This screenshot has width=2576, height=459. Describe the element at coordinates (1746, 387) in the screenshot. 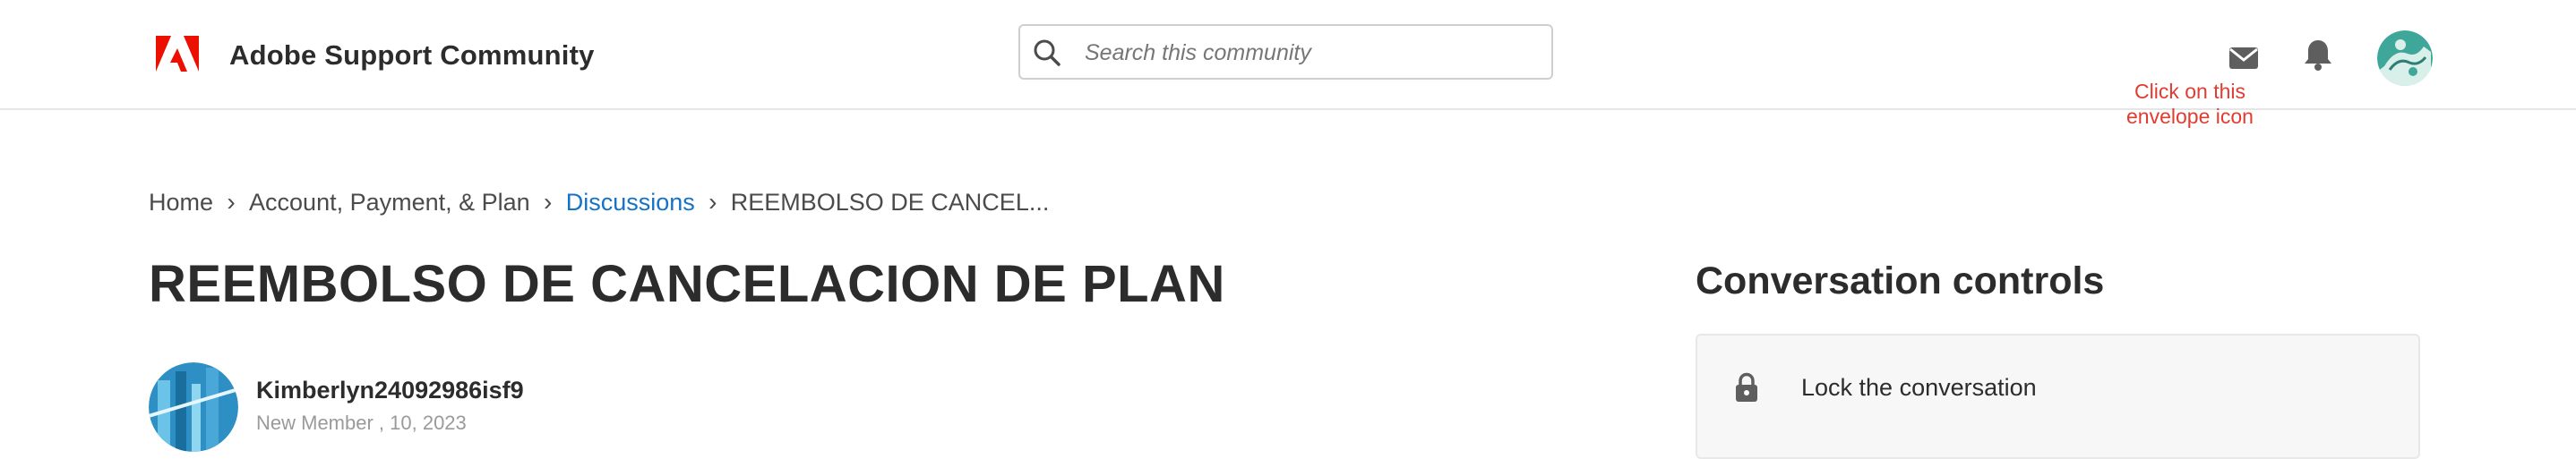

I see `lock-icon` at that location.